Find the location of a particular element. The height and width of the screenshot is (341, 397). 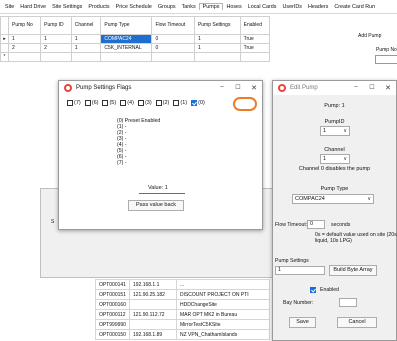

cell-site-name: MAR OPT MK2 in Bureau is located at coordinates (223, 314).